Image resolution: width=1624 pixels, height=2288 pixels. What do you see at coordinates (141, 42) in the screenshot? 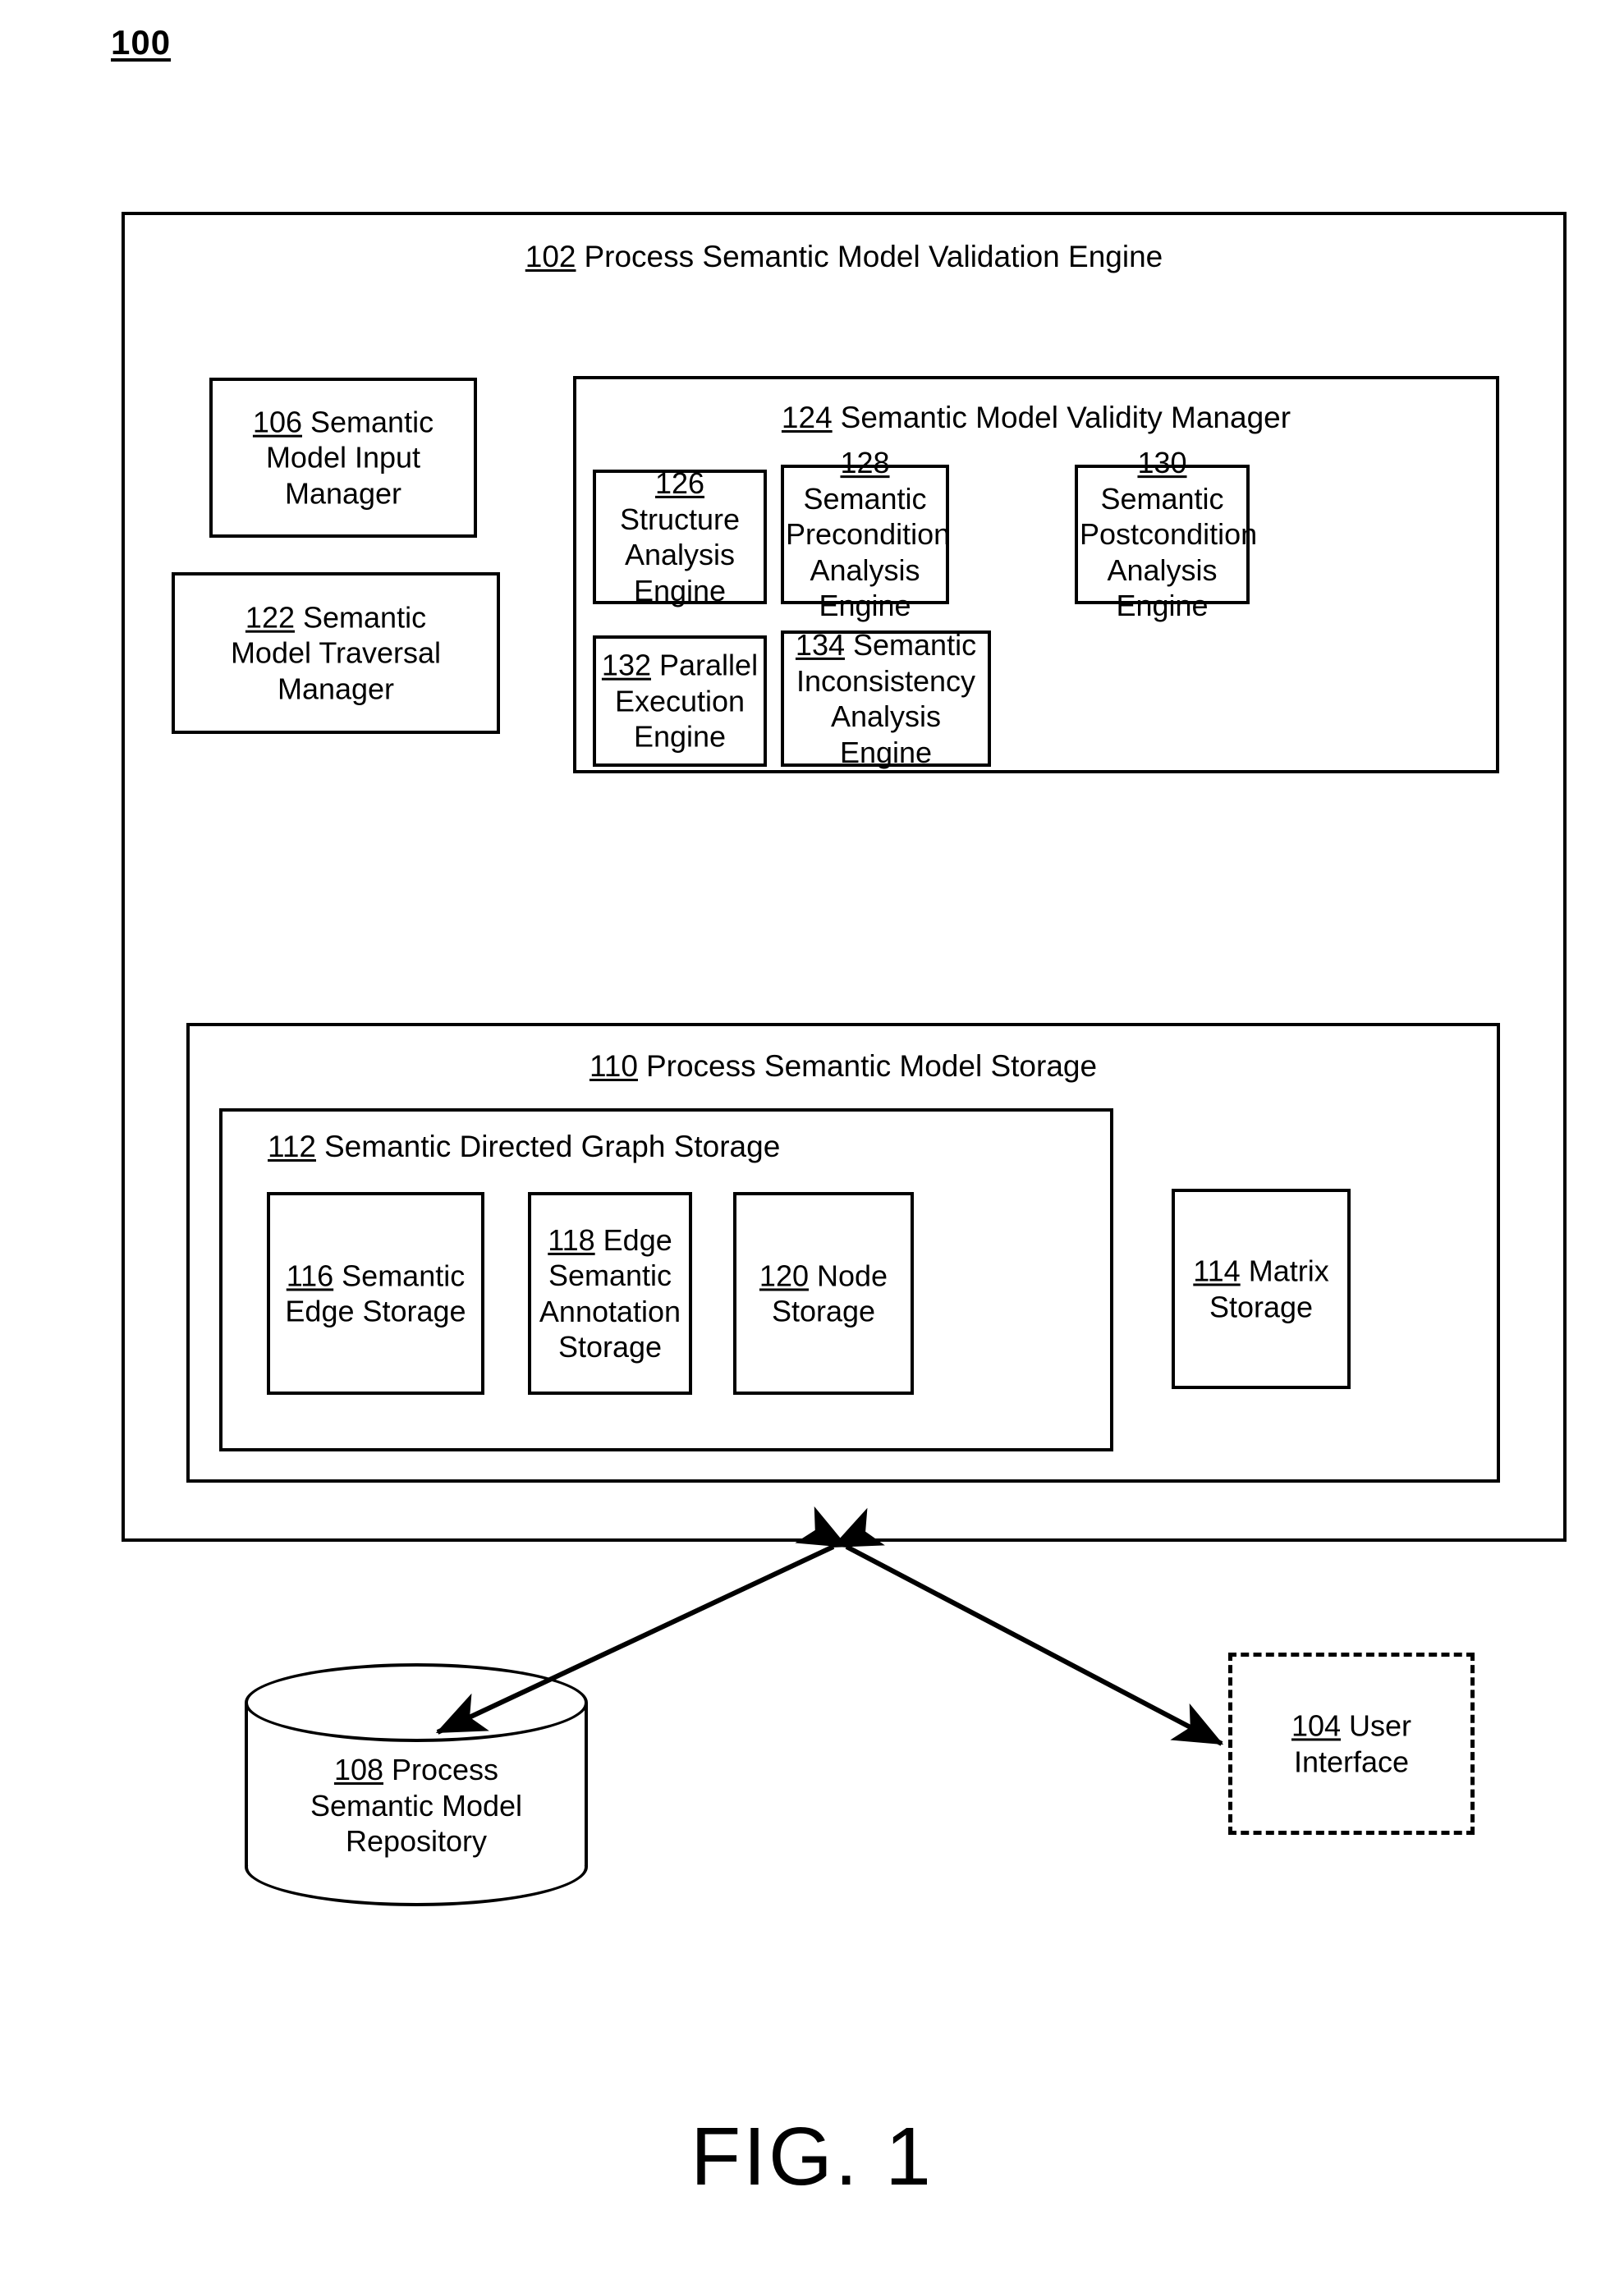
I see `figure-number-label: 100` at bounding box center [141, 42].